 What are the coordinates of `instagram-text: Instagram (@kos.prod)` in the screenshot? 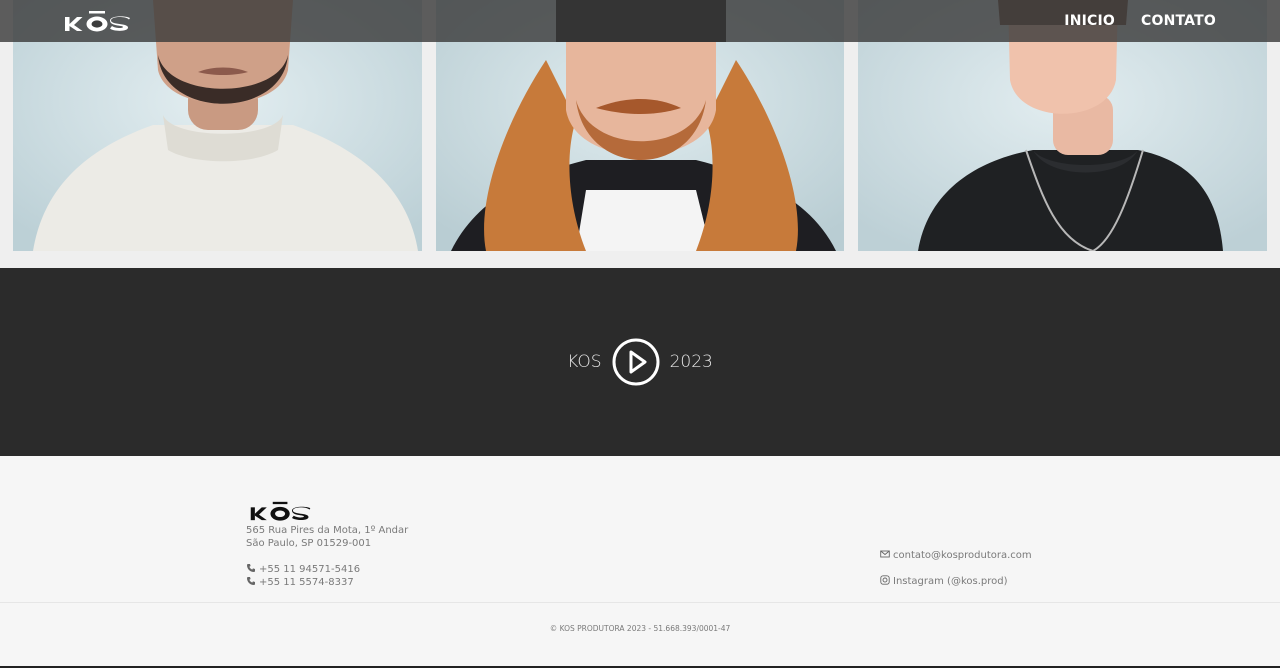 It's located at (950, 581).